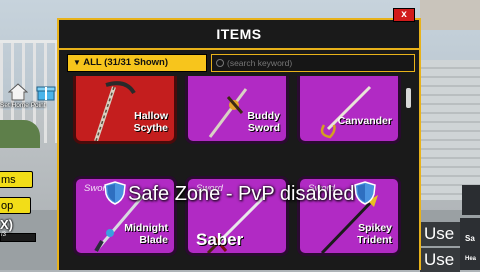  I want to click on scrollbar-thumb, so click(408, 98).